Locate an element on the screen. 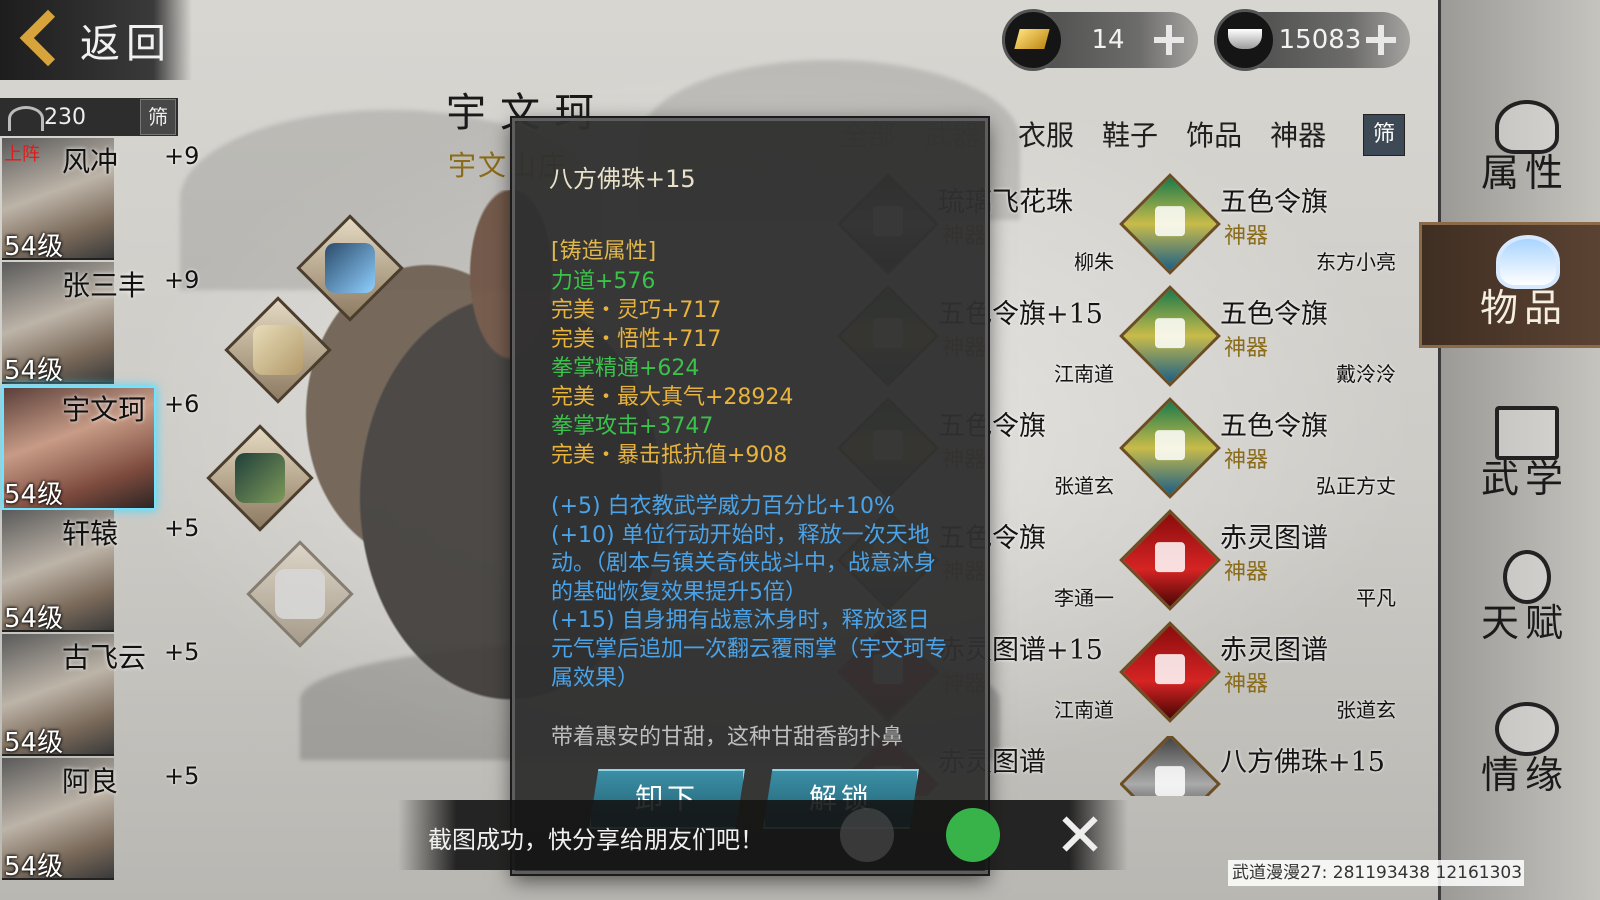 Image resolution: width=1600 pixels, height=900 pixels. hero-name: 宇文珂 is located at coordinates (104, 409).